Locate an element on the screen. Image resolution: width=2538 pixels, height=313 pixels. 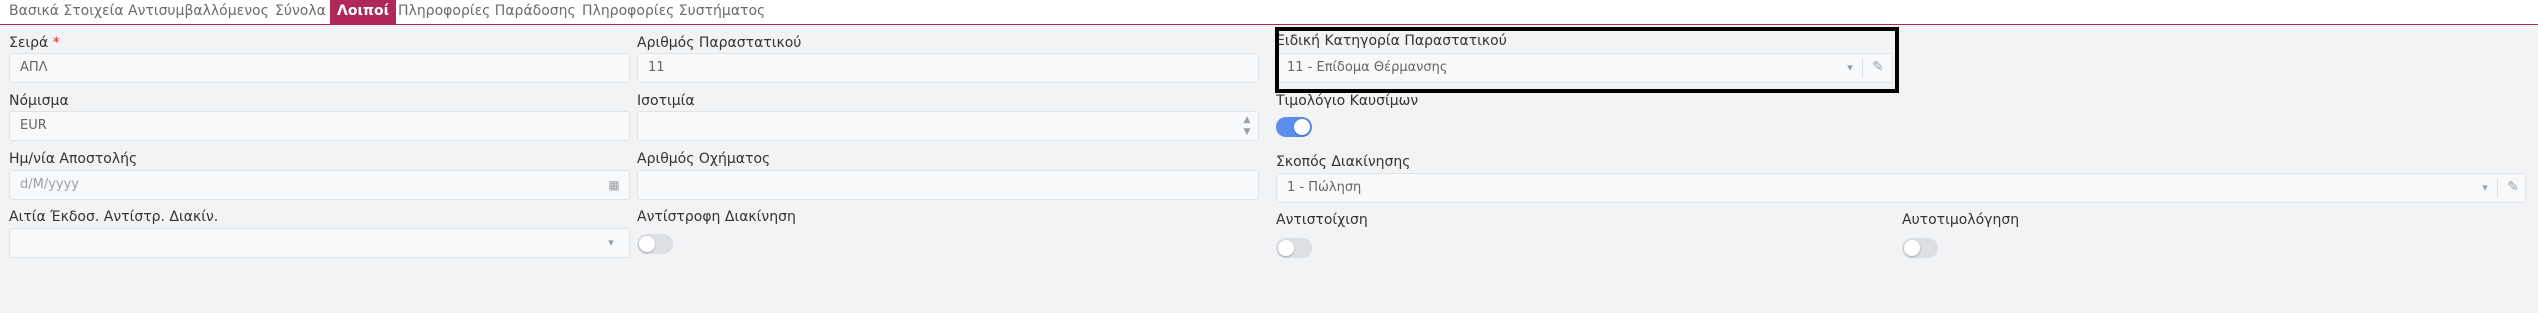
currency-input: EUR is located at coordinates (319, 126).